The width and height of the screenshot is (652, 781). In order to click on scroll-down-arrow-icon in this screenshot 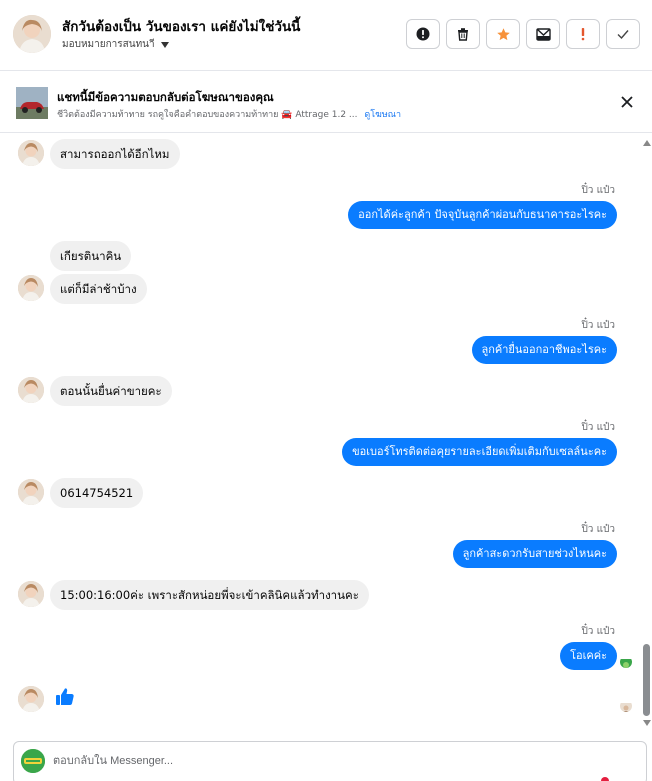, I will do `click(647, 723)`.